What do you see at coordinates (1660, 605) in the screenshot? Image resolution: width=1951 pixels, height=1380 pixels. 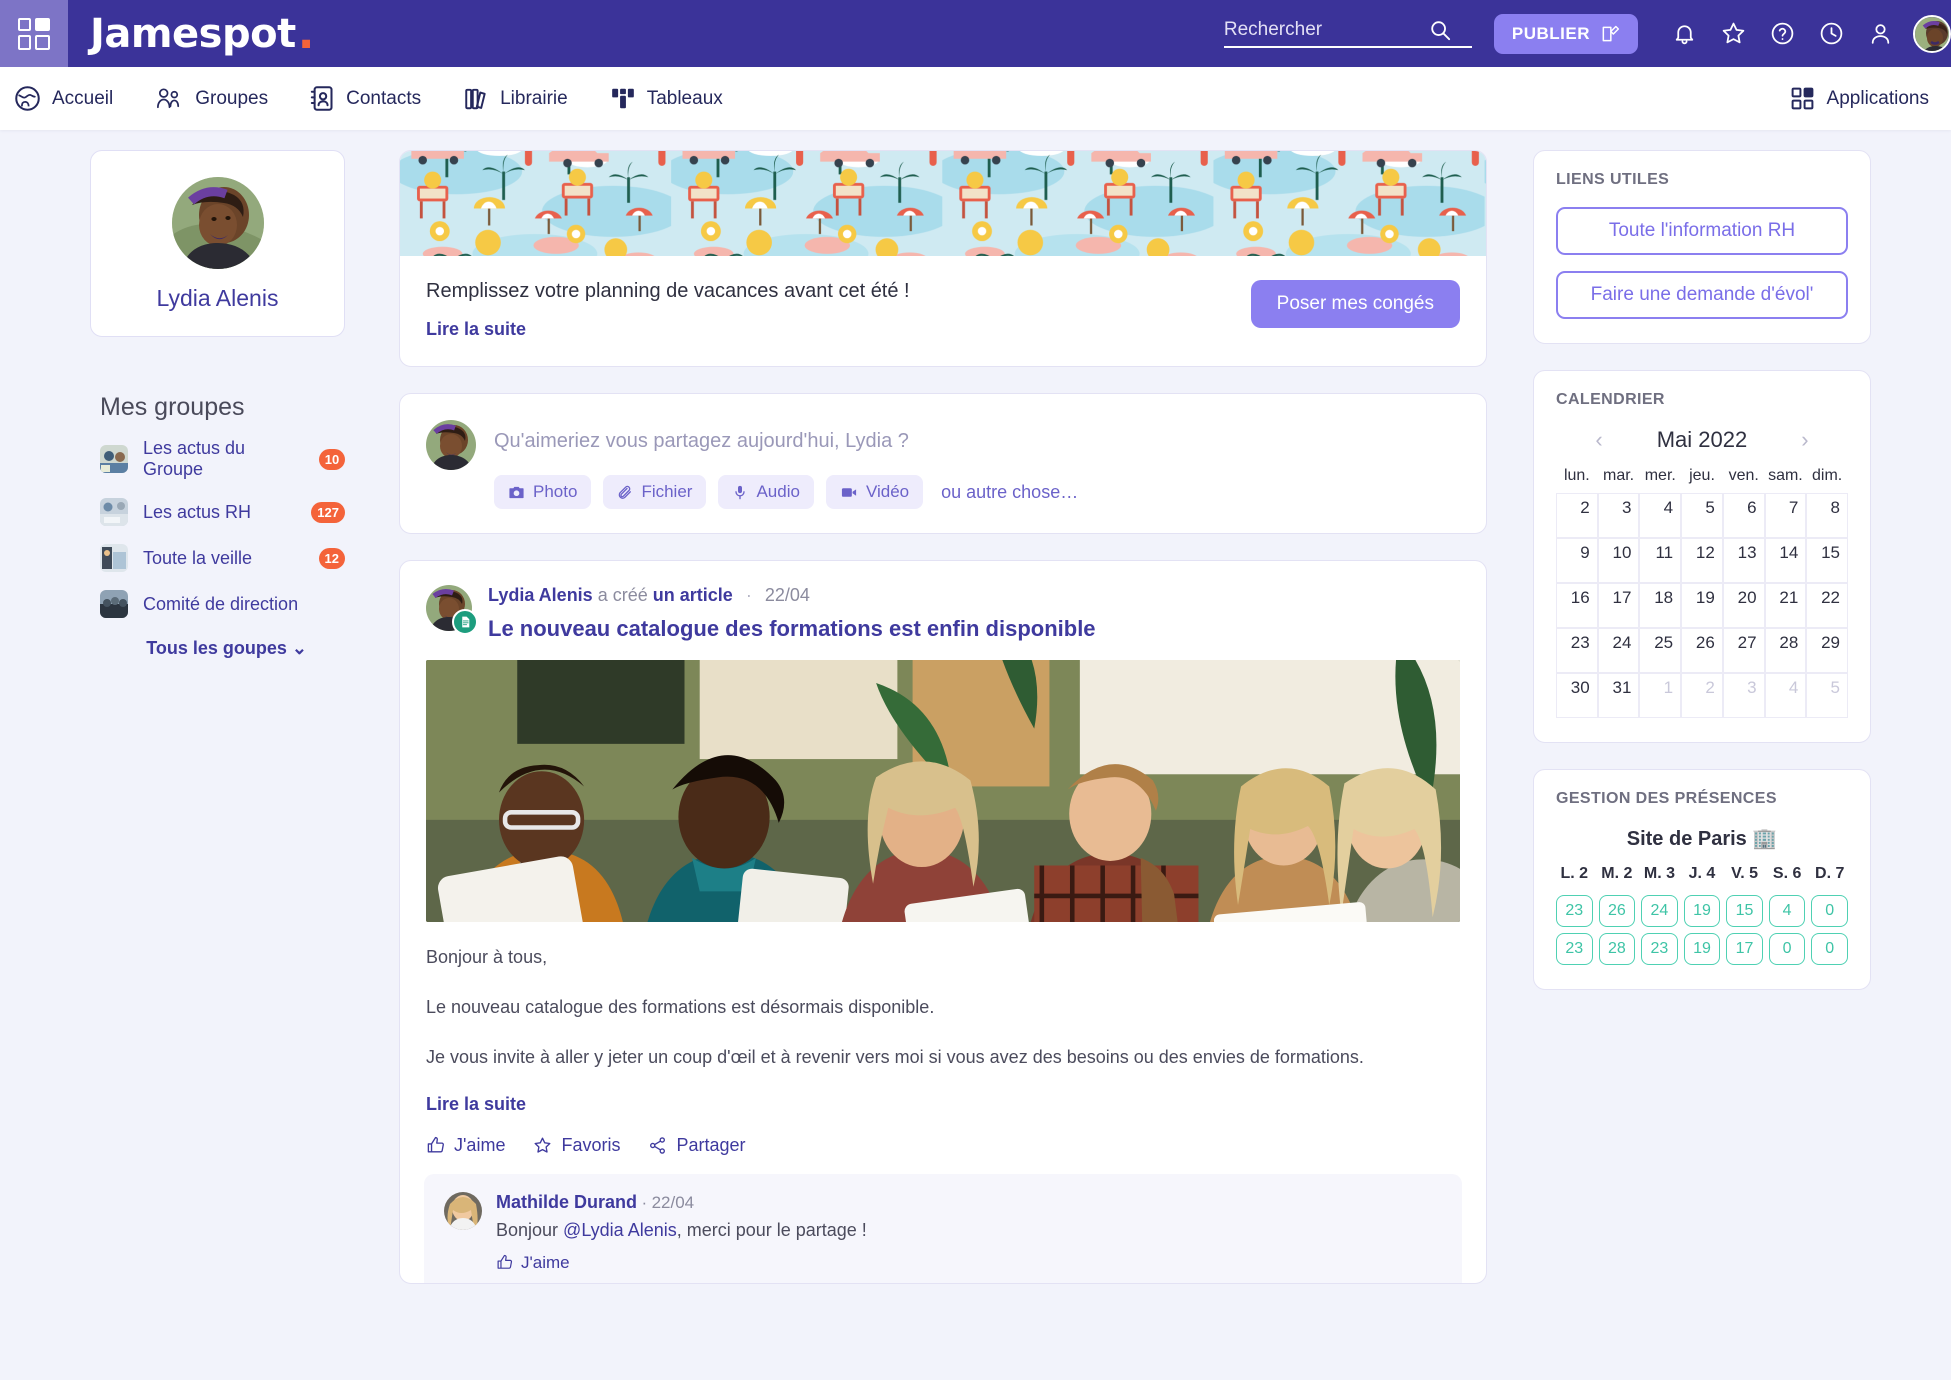 I see `calendar-day: 18` at bounding box center [1660, 605].